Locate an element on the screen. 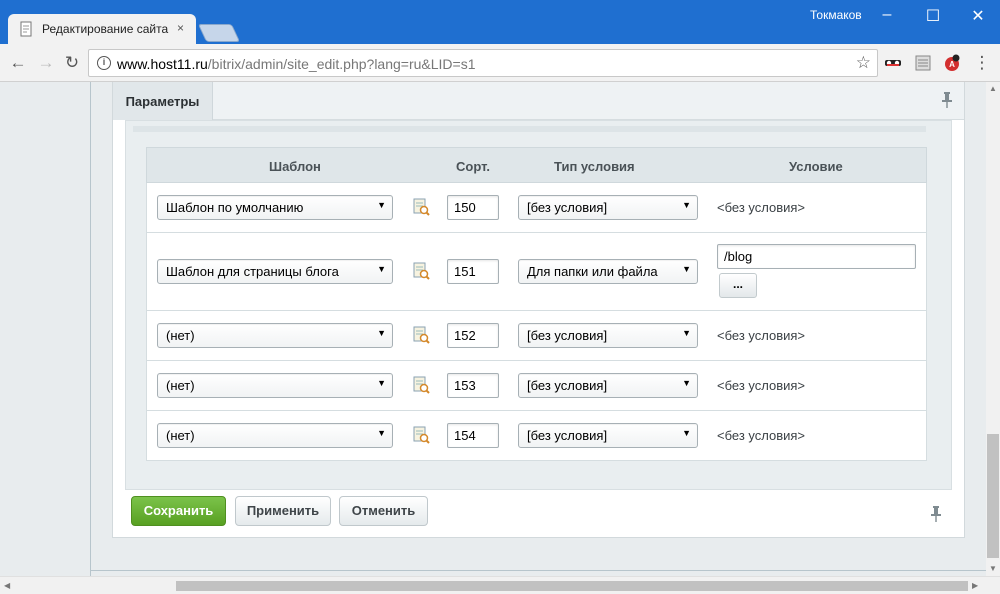 The height and width of the screenshot is (594, 1000). template-select: Шаблон для страницы блога ▼ is located at coordinates (275, 271).